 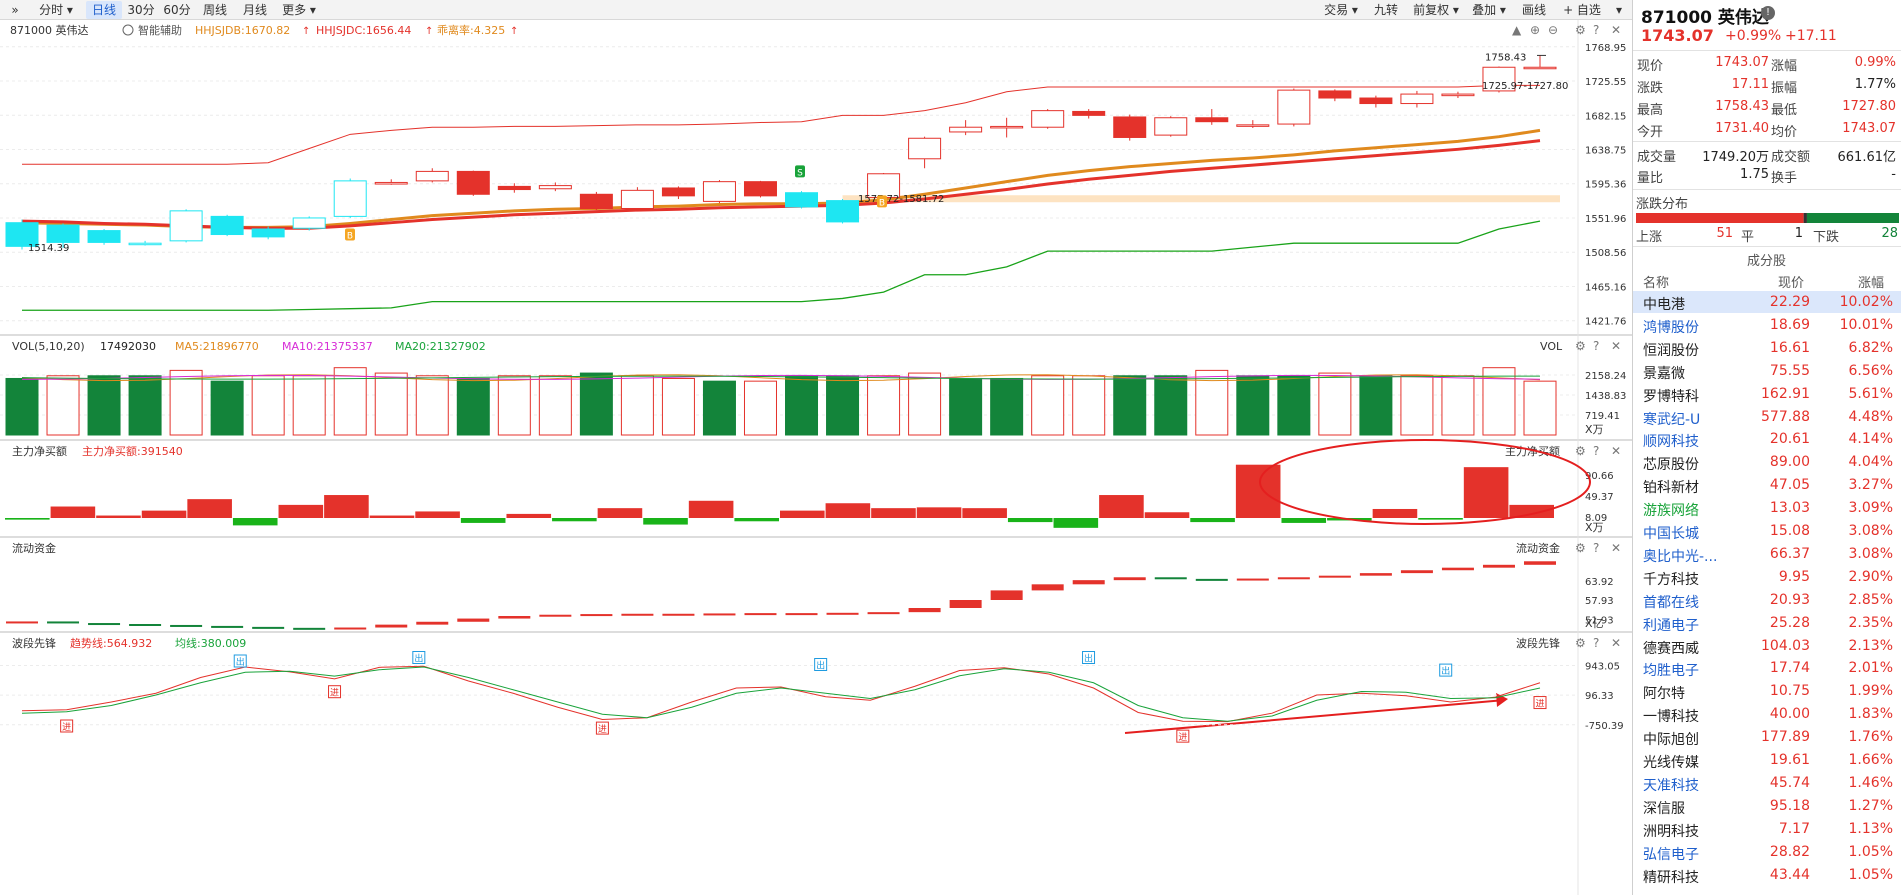 What do you see at coordinates (1767, 328) in the screenshot?
I see `constituent-row: 鸿博股份 18.69 10.01%` at bounding box center [1767, 328].